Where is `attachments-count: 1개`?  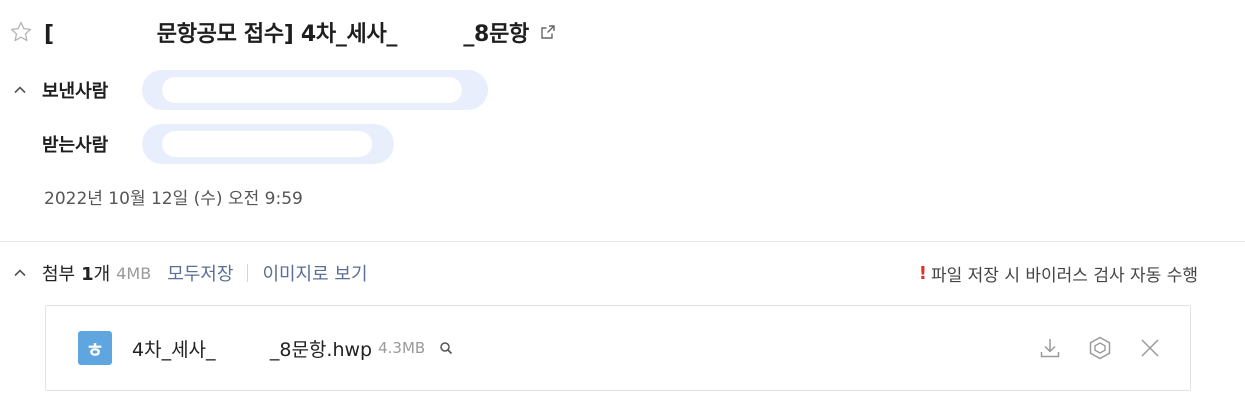 attachments-count: 1개 is located at coordinates (95, 273).